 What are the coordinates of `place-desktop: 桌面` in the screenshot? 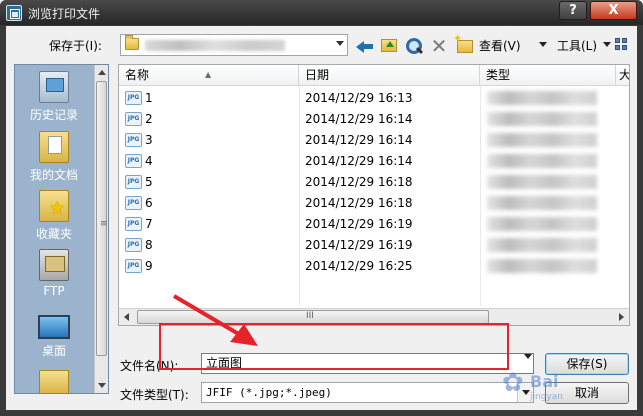 It's located at (54, 337).